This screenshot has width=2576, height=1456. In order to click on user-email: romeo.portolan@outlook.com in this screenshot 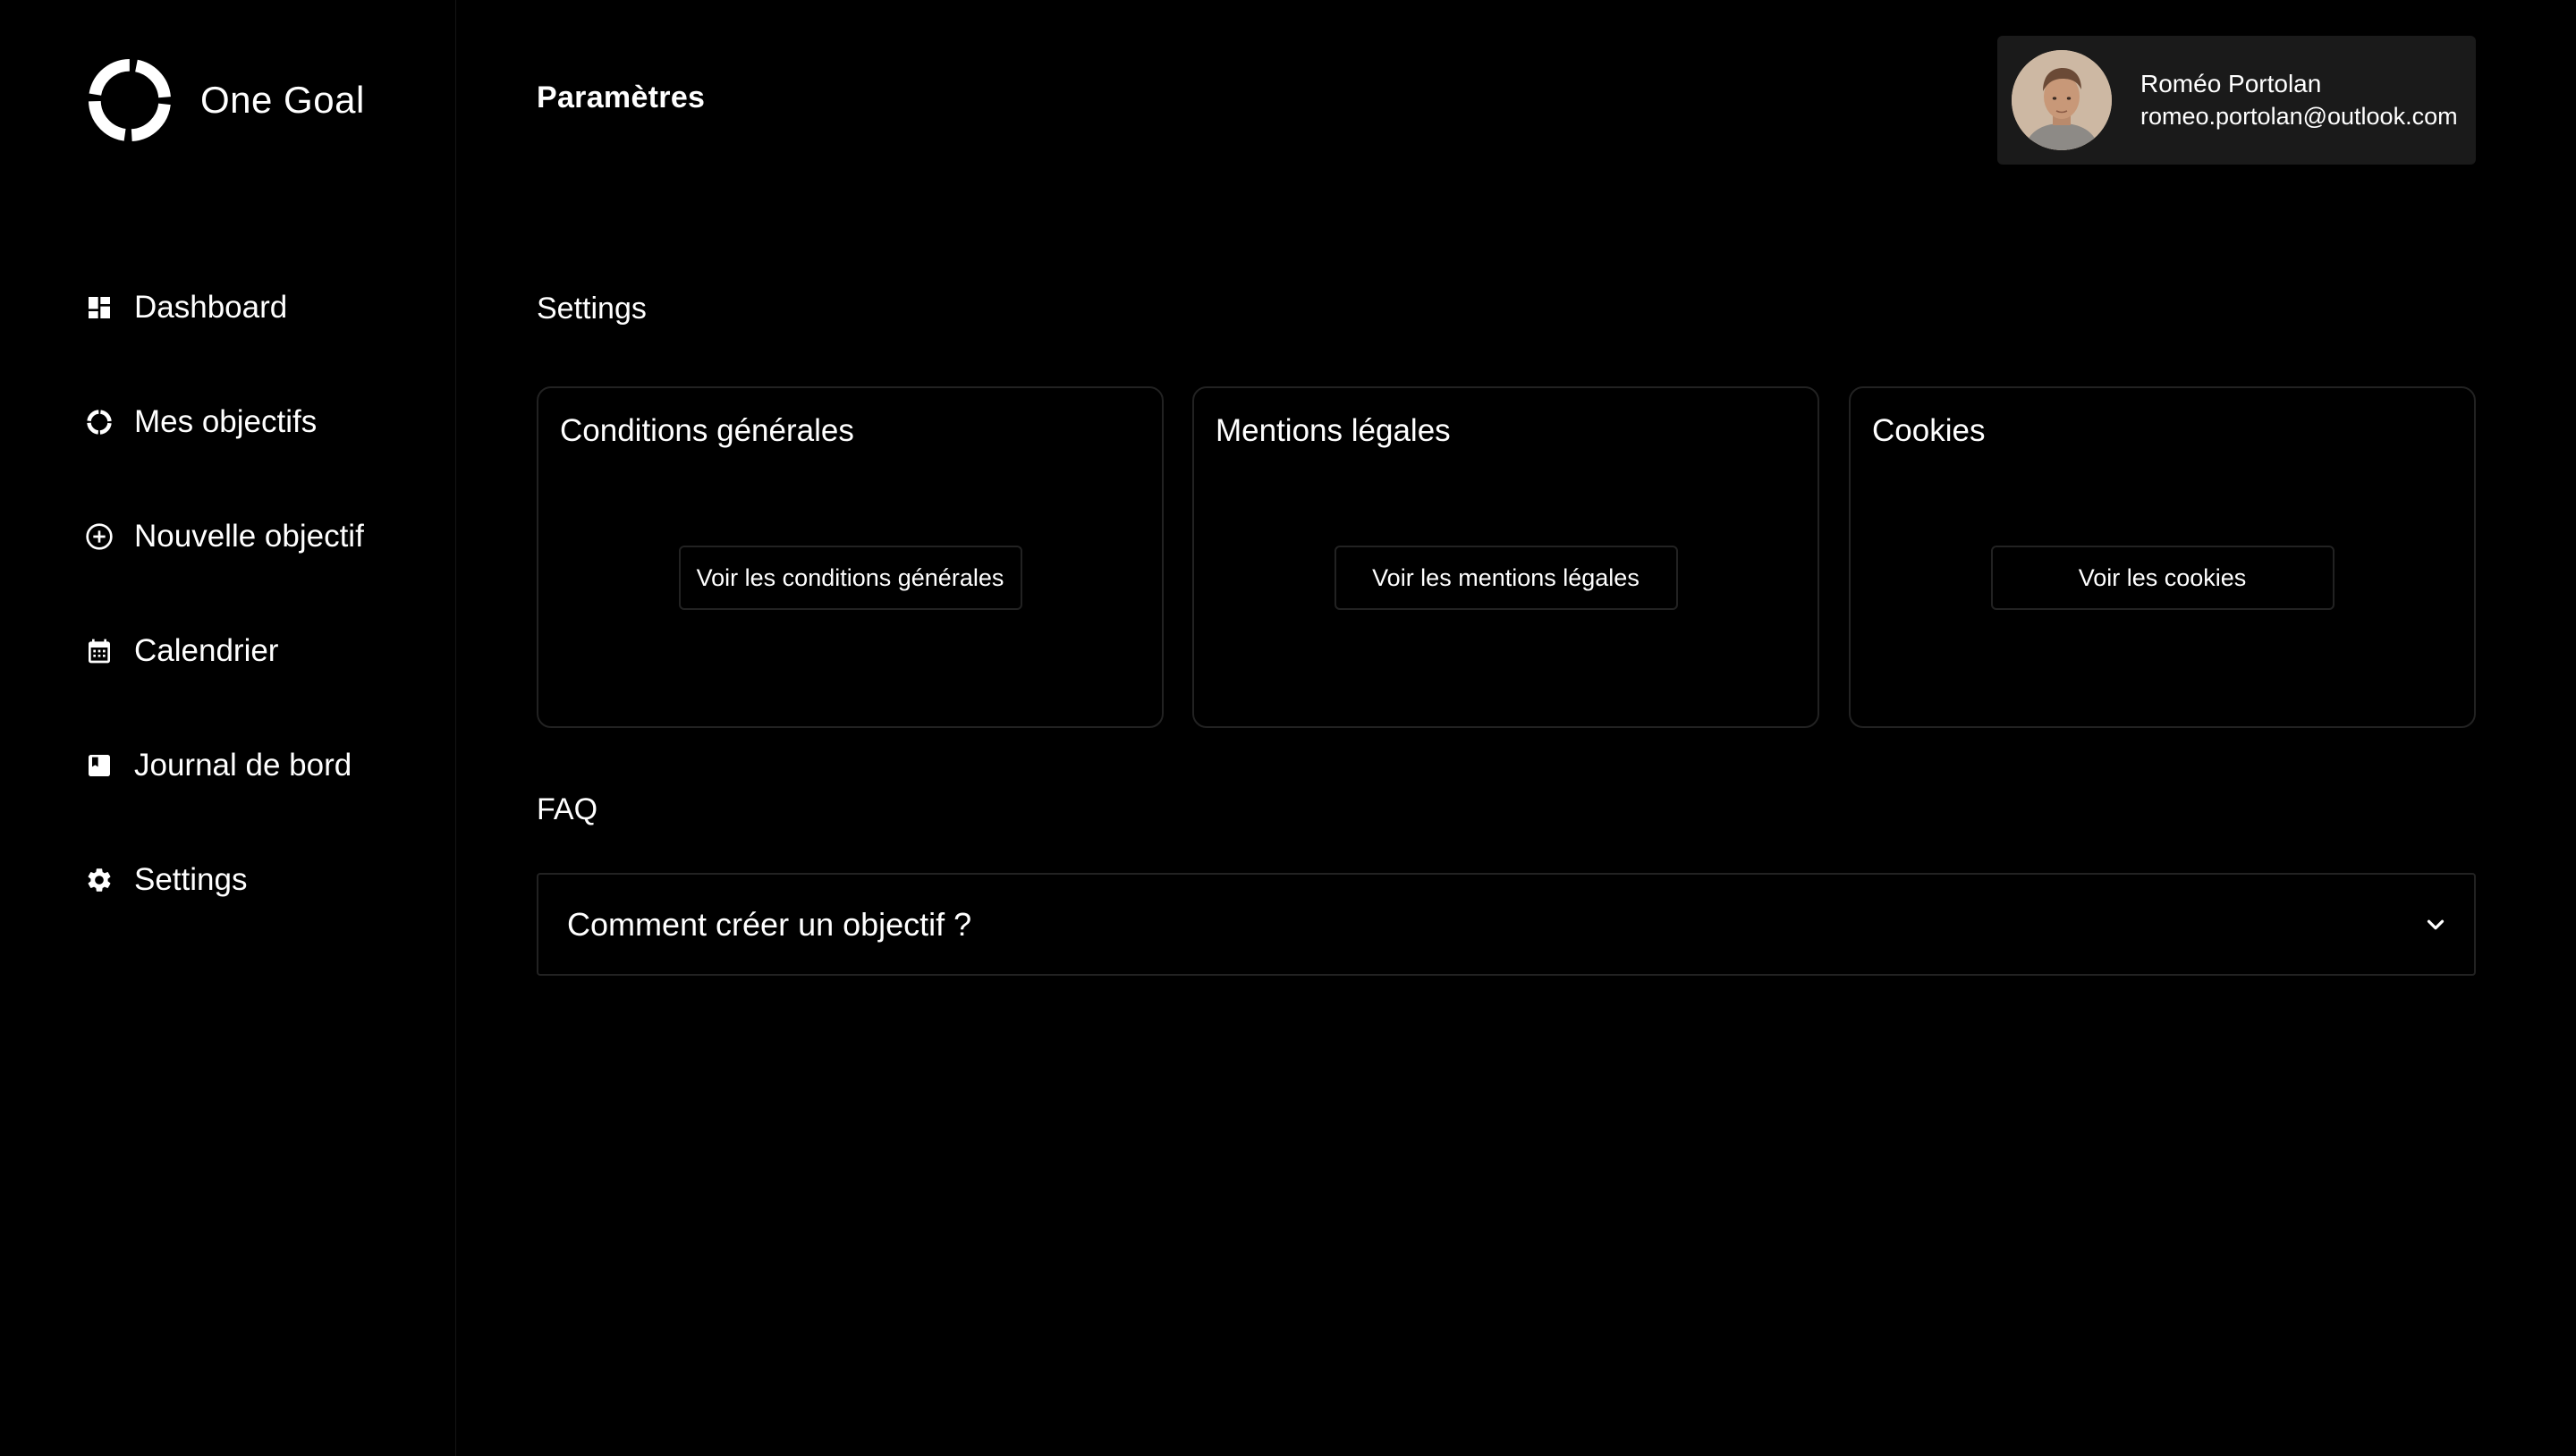, I will do `click(2299, 116)`.